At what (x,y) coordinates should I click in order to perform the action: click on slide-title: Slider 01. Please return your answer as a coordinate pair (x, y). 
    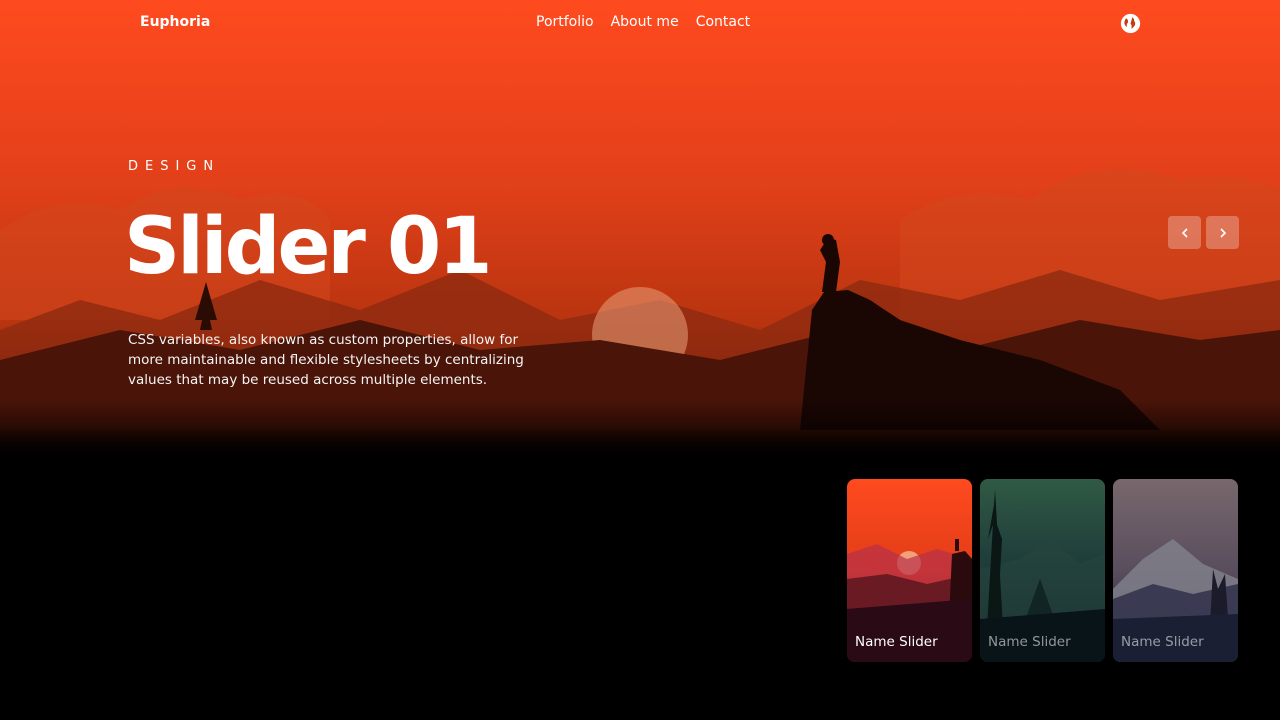
    Looking at the image, I should click on (308, 247).